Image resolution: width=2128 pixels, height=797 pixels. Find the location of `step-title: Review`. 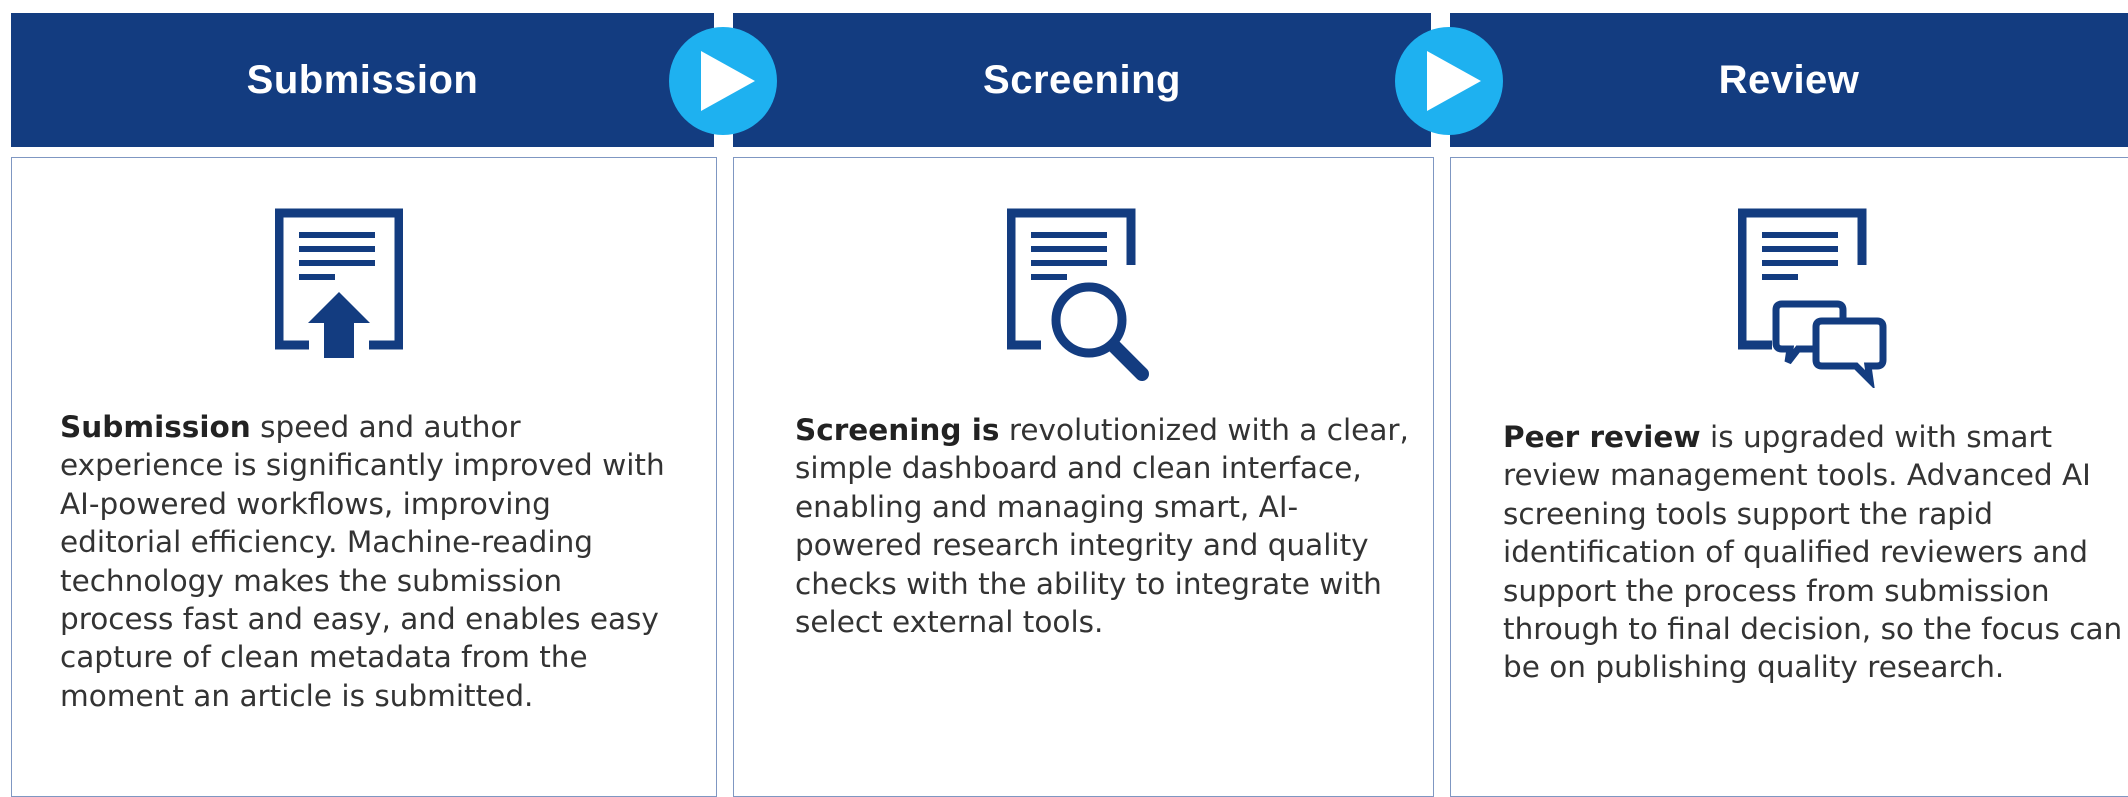

step-title: Review is located at coordinates (1789, 79).